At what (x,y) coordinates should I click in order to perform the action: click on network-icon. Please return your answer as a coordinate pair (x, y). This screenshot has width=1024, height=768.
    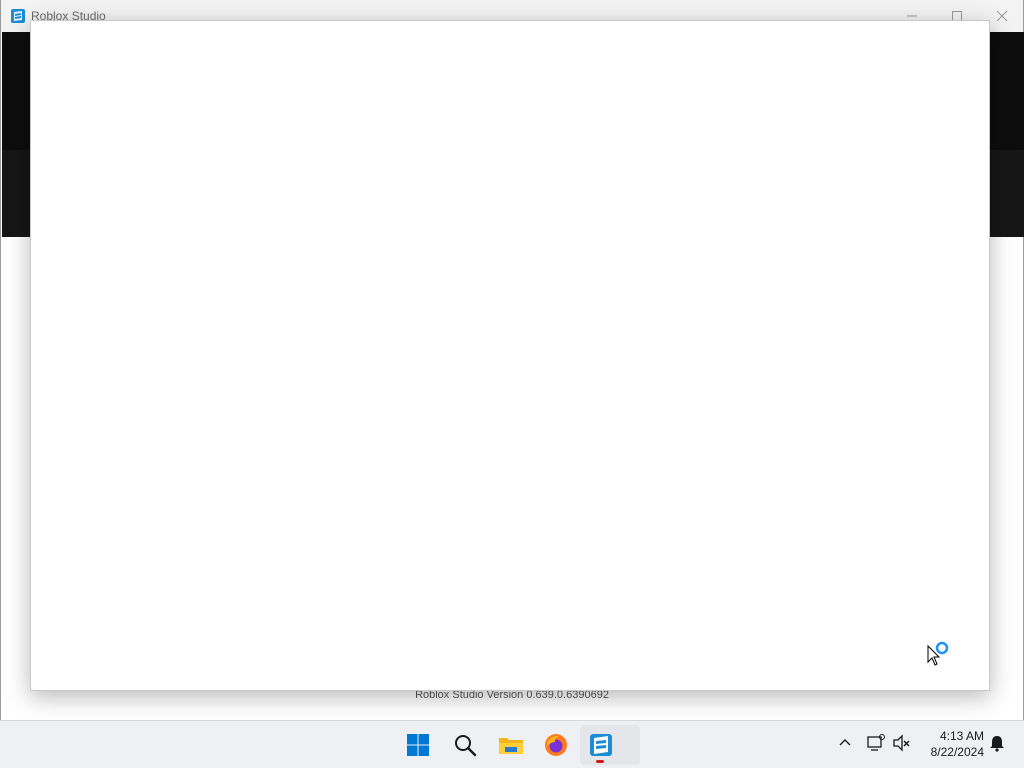
    Looking at the image, I should click on (876, 742).